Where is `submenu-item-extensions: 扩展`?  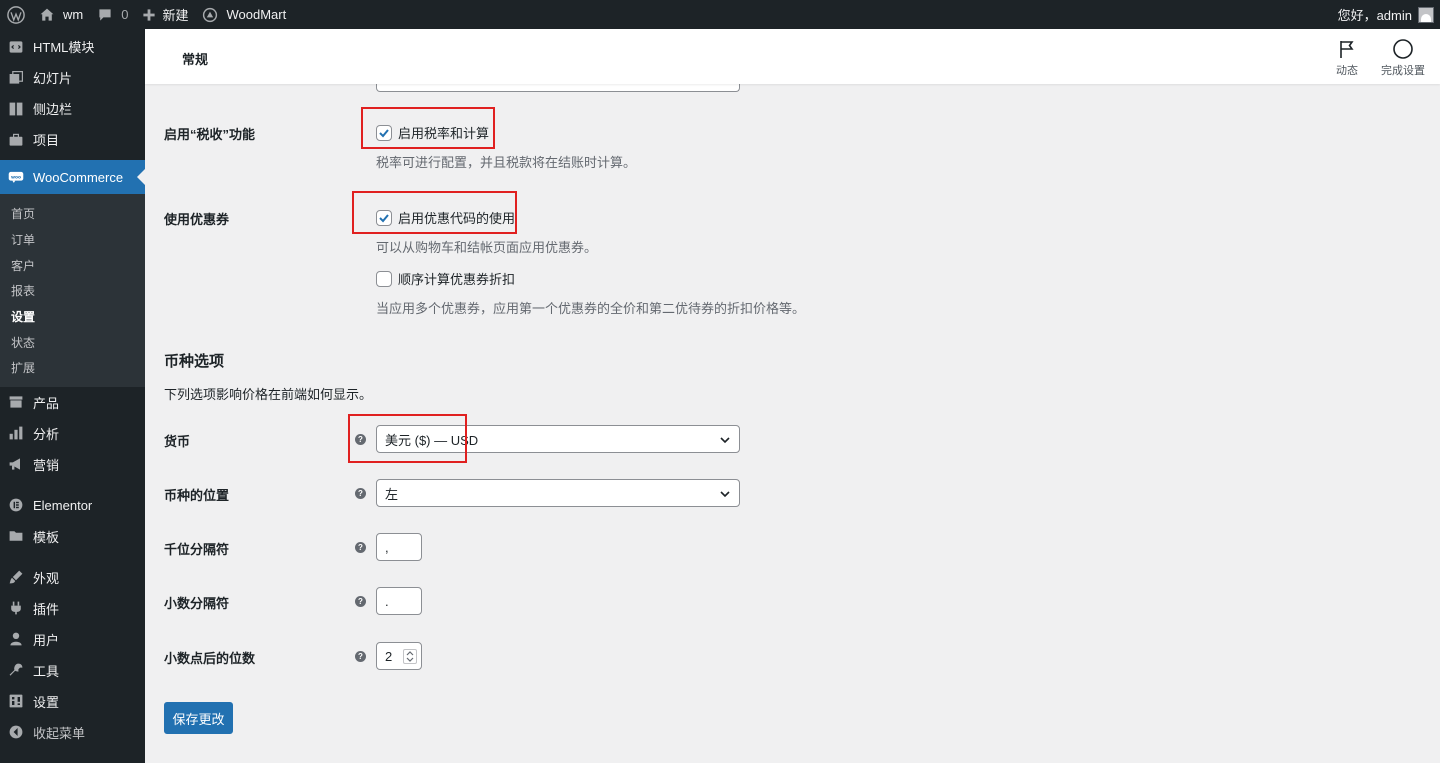
submenu-item-extensions: 扩展 is located at coordinates (72, 368).